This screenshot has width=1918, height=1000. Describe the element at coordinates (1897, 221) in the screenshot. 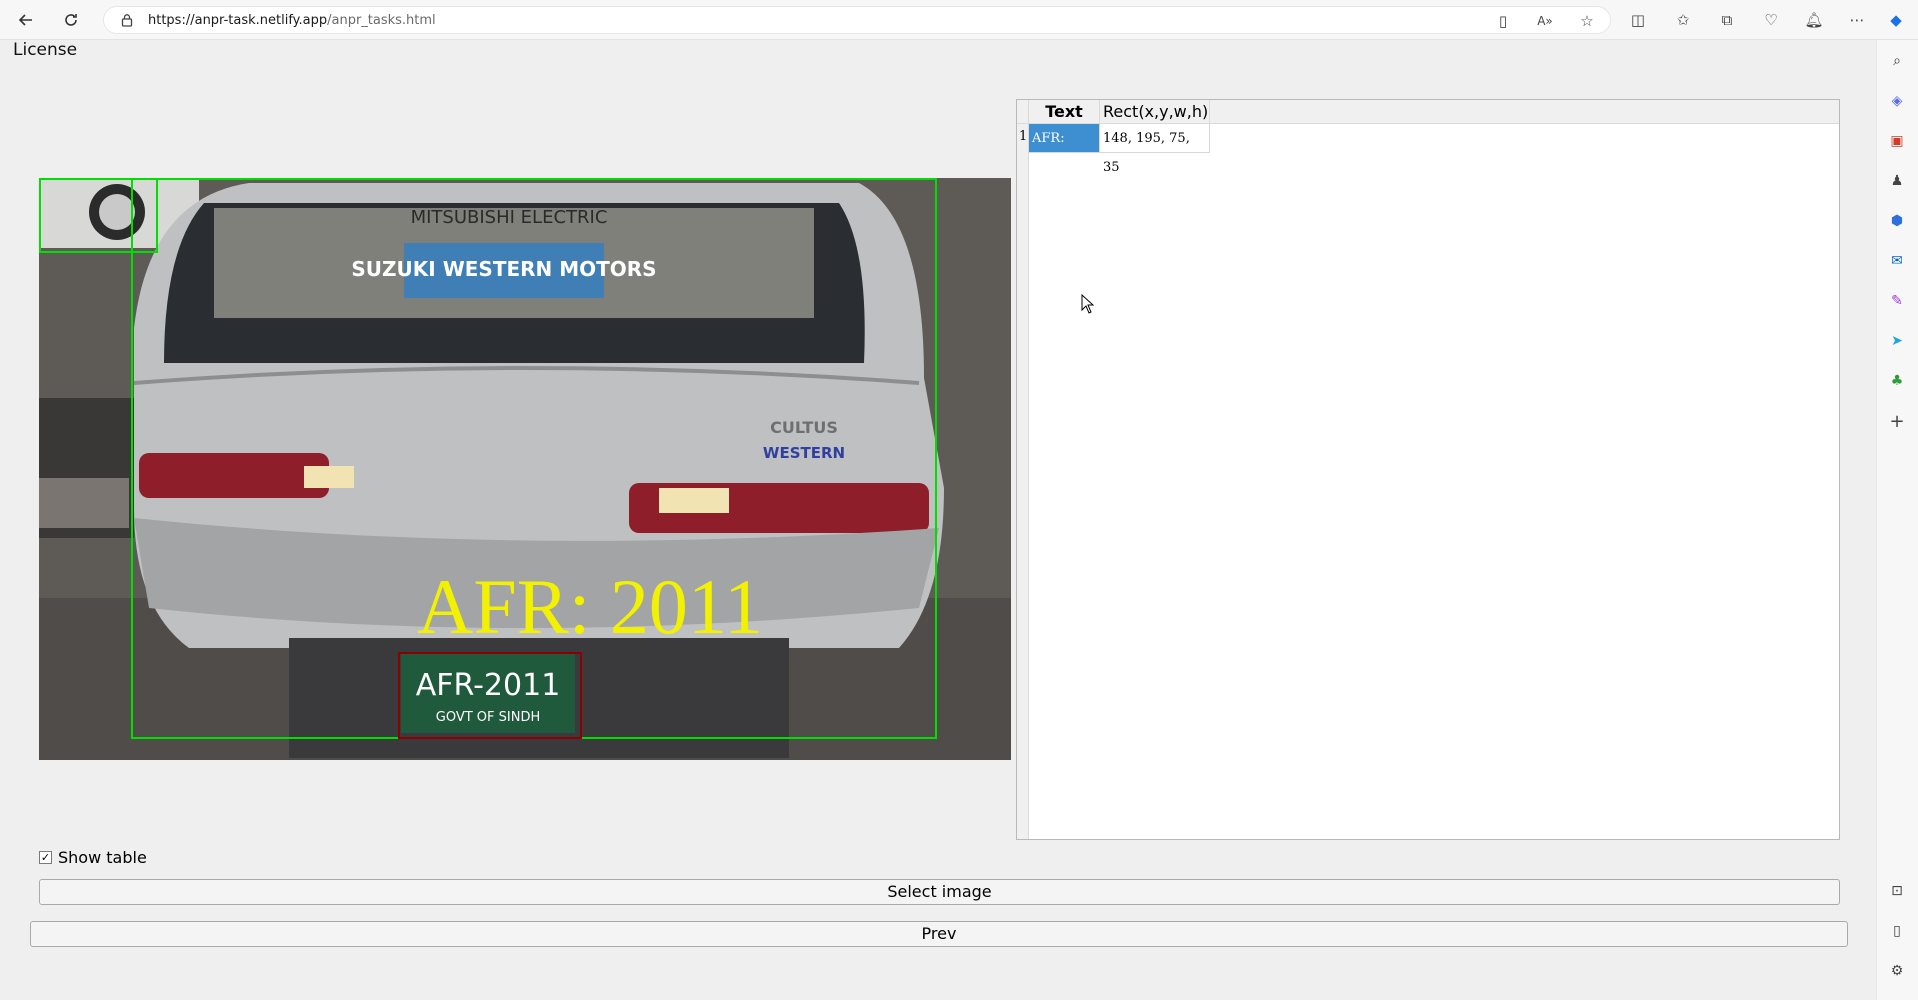

I see `microsoft-365-icon: ⬢` at that location.